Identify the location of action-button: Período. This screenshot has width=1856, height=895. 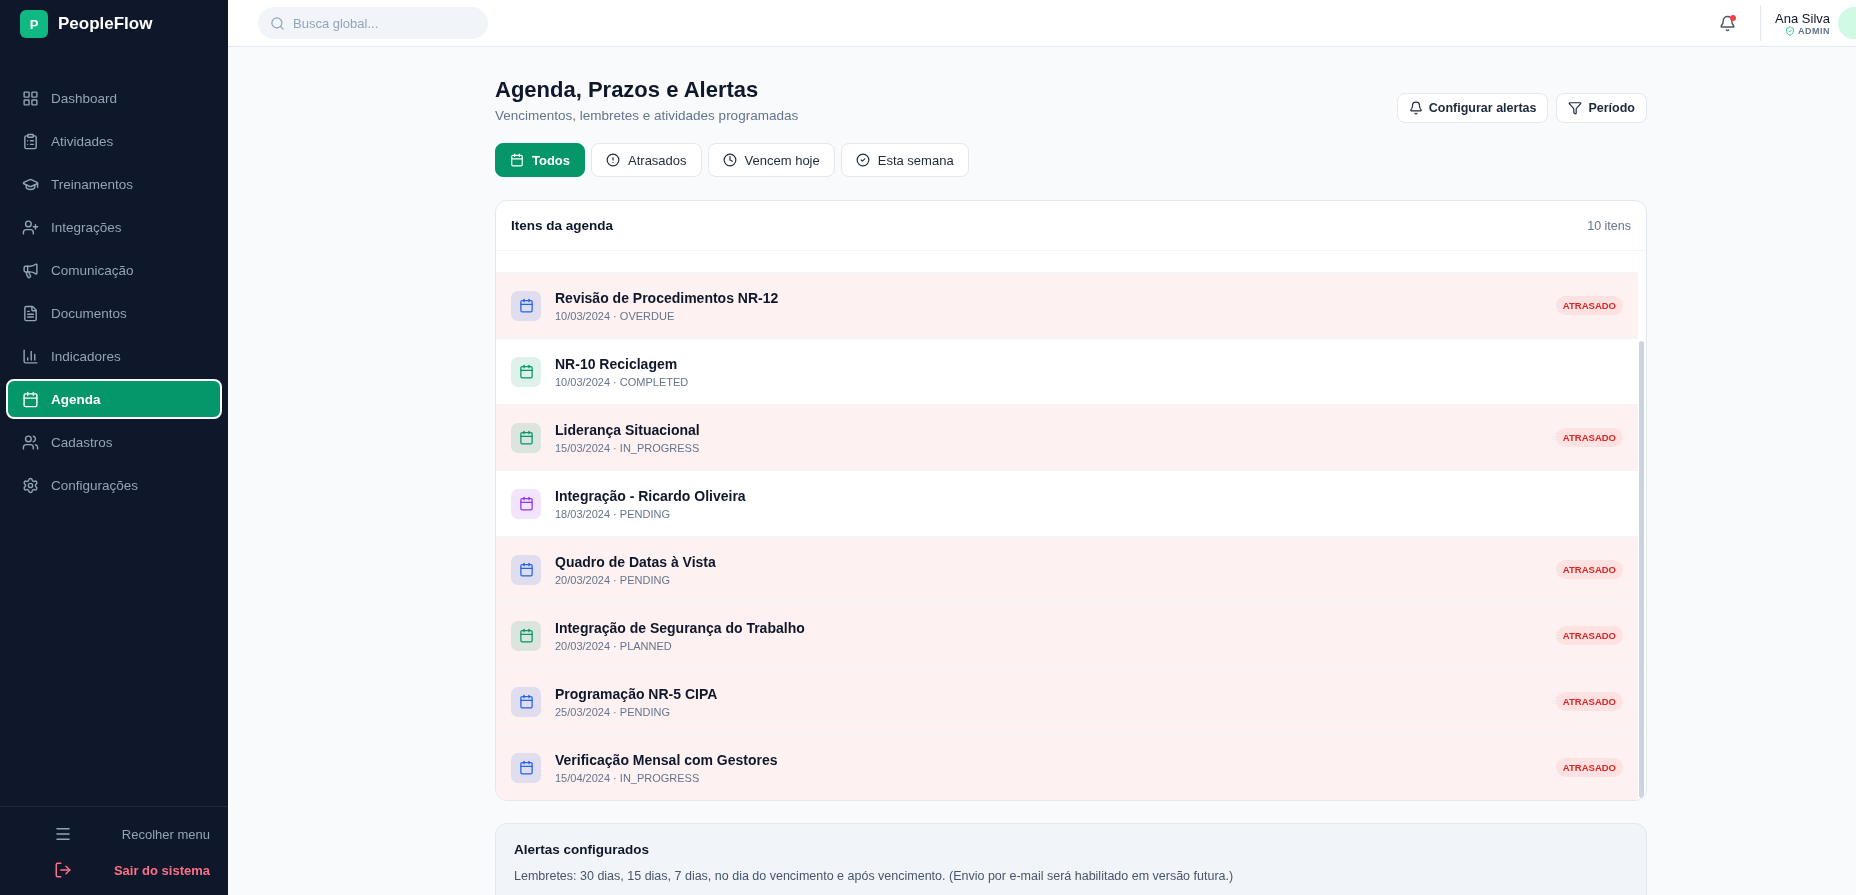
(1601, 108).